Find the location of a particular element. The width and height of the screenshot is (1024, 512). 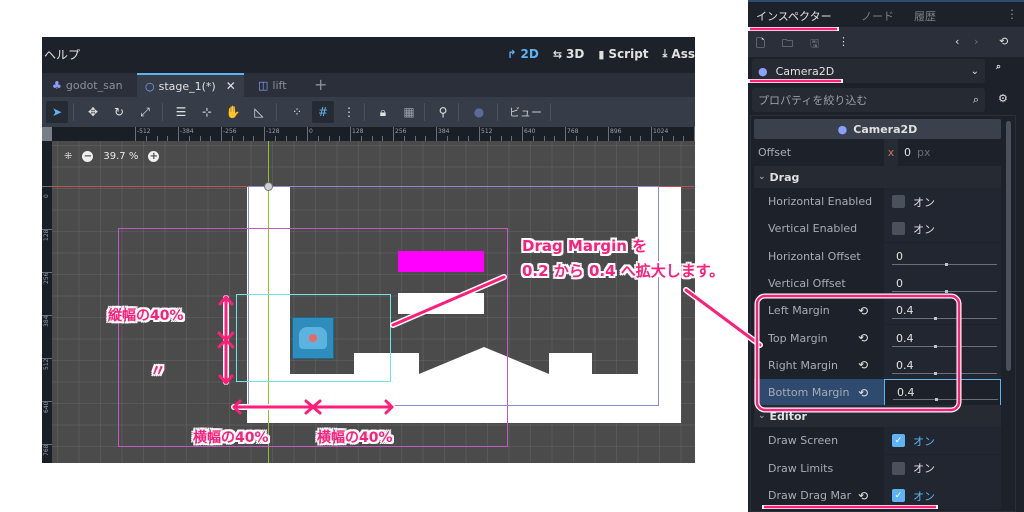

tab-node: ノード is located at coordinates (877, 16).